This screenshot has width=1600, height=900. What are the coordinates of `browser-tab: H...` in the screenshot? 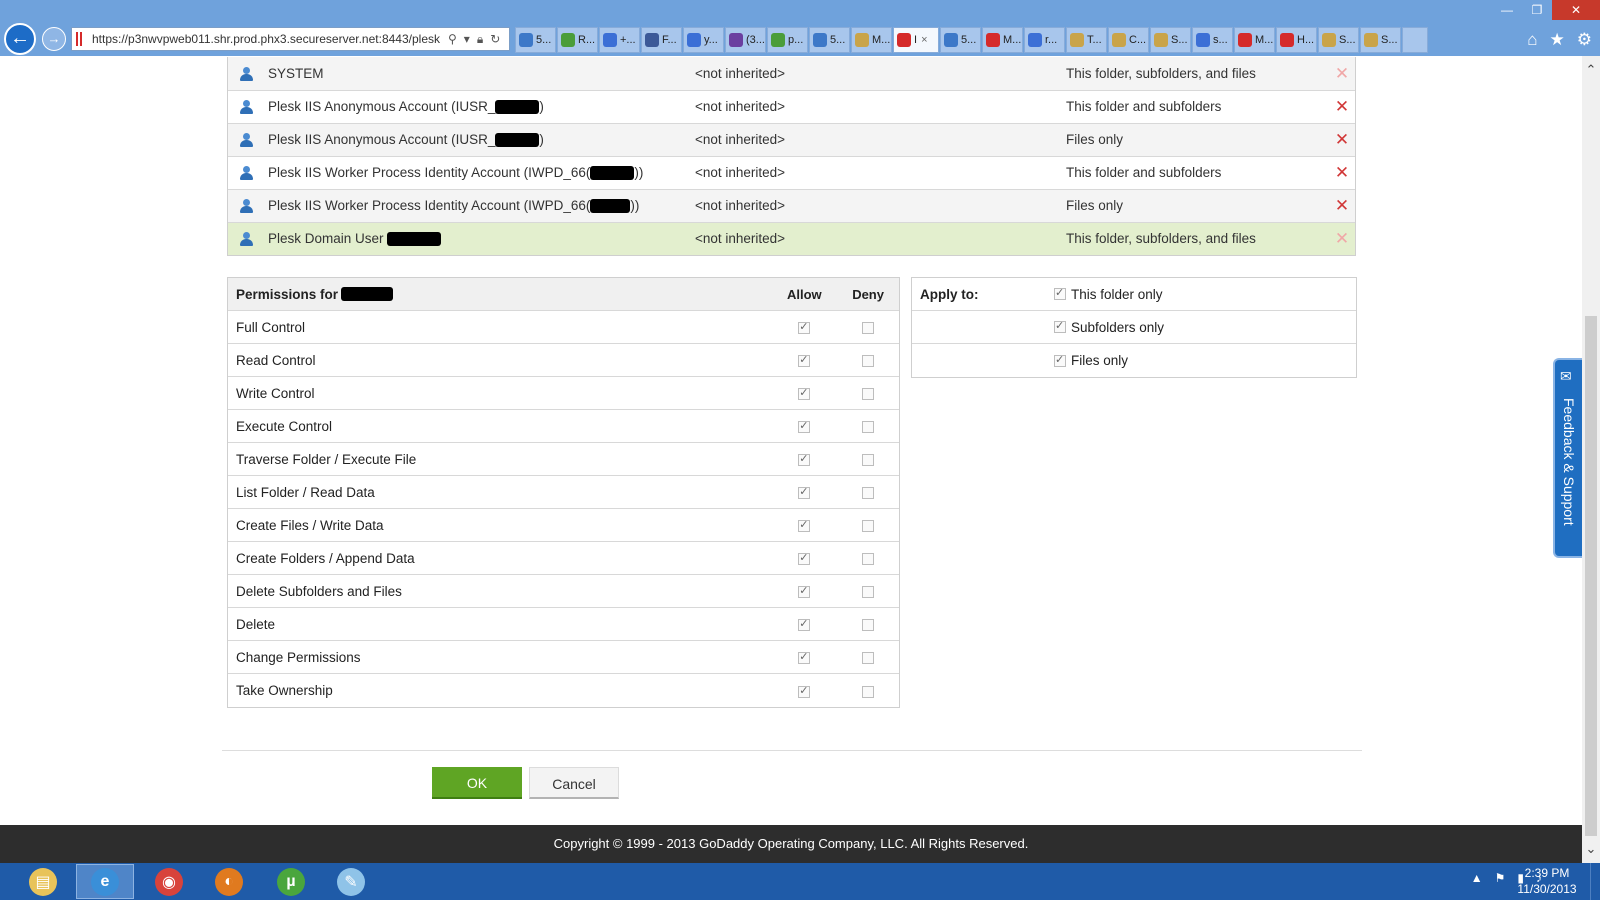 It's located at (1296, 40).